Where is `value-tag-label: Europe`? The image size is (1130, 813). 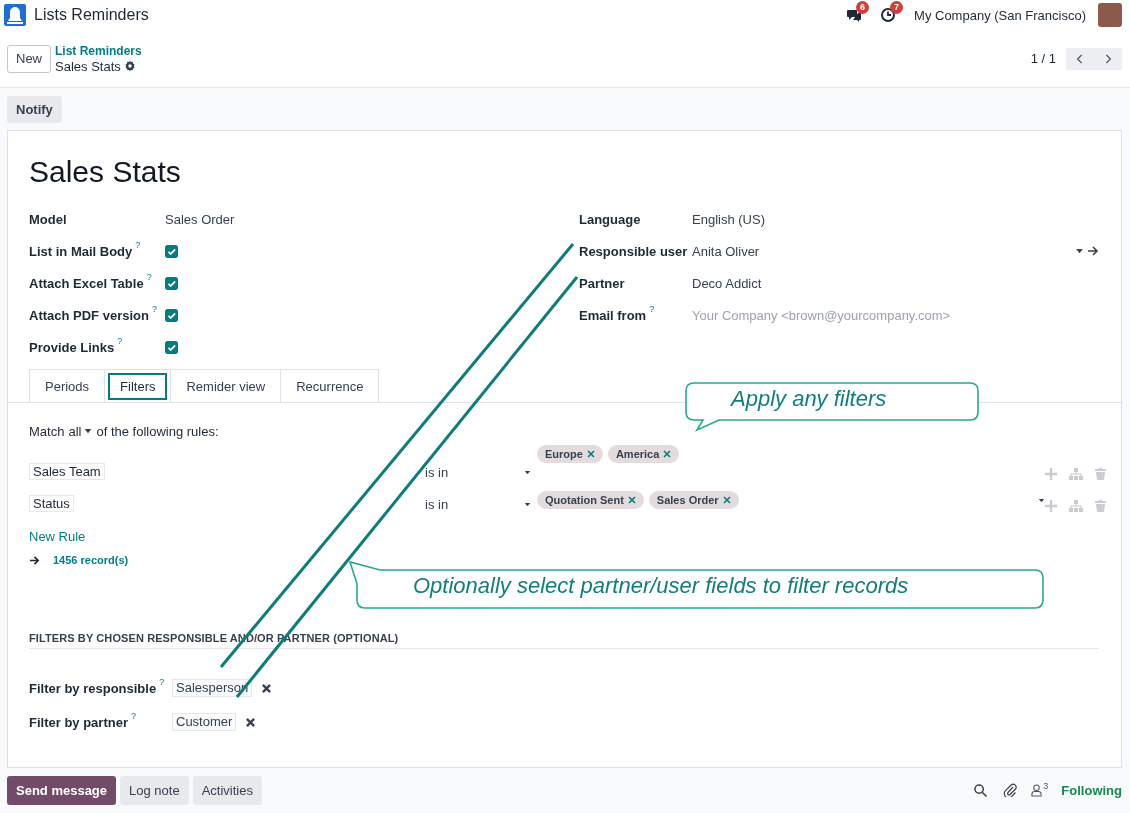 value-tag-label: Europe is located at coordinates (564, 454).